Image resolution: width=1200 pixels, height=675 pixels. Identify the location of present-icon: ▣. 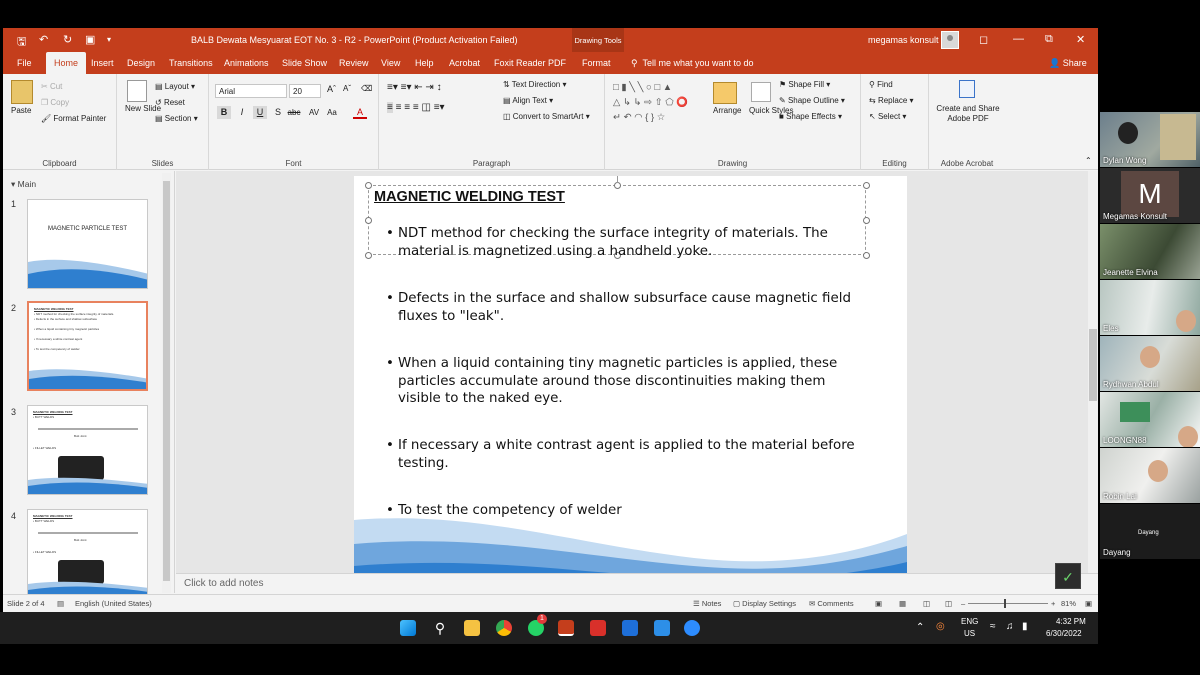
(90, 39).